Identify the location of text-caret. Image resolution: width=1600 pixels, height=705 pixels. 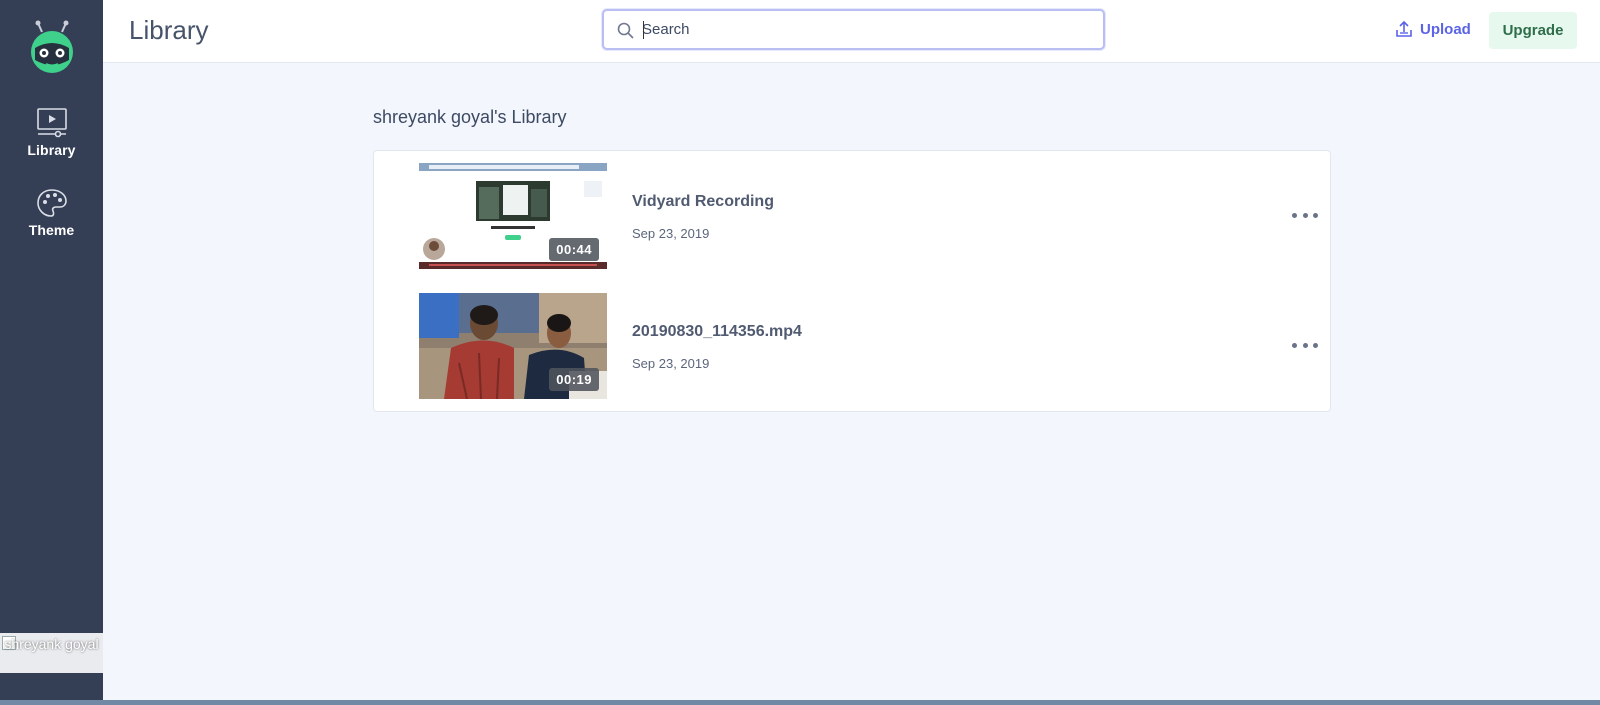
(643, 30).